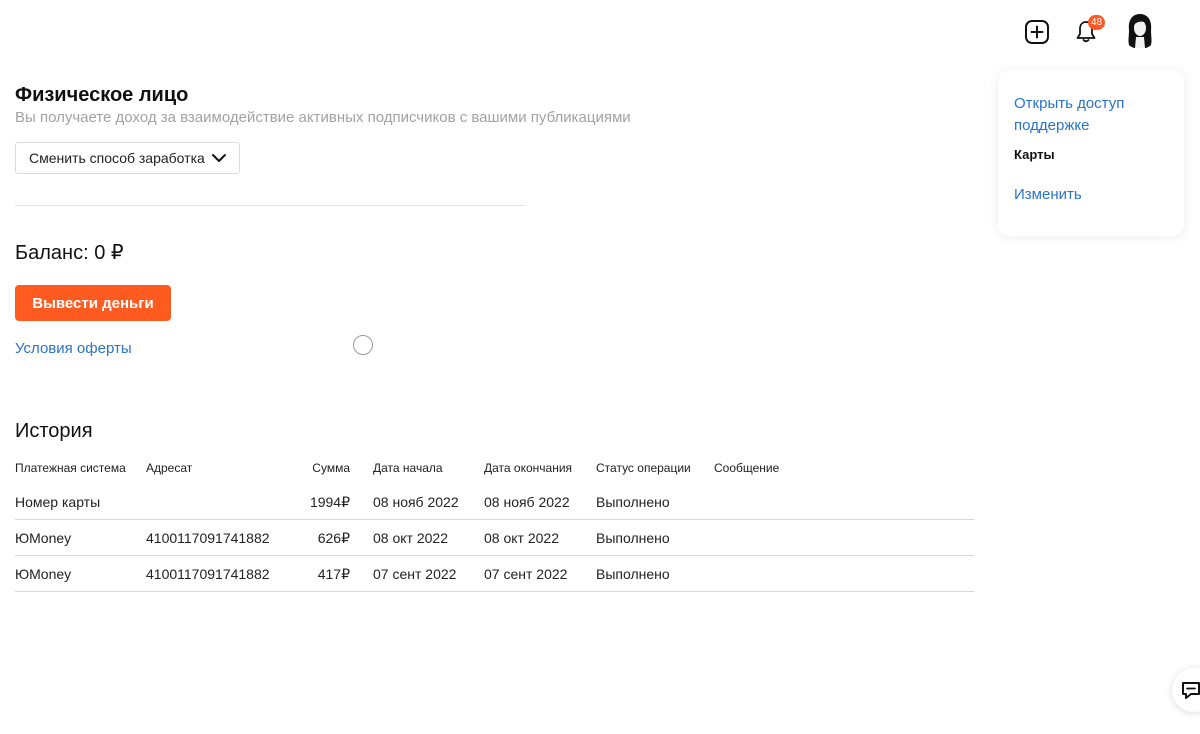  Describe the element at coordinates (1191, 690) in the screenshot. I see `chat-bubble-icon` at that location.